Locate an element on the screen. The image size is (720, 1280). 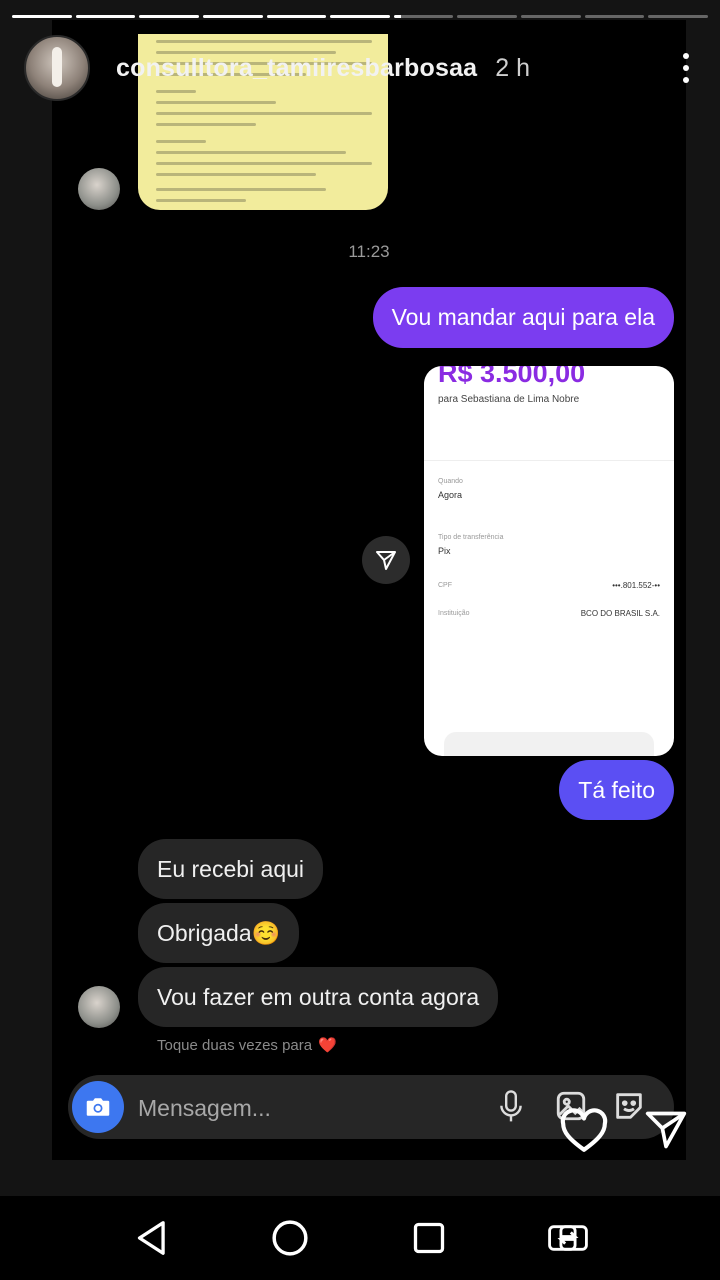
receipt-institution-value: BCO DO BRASIL S.A. is located at coordinates (620, 613).